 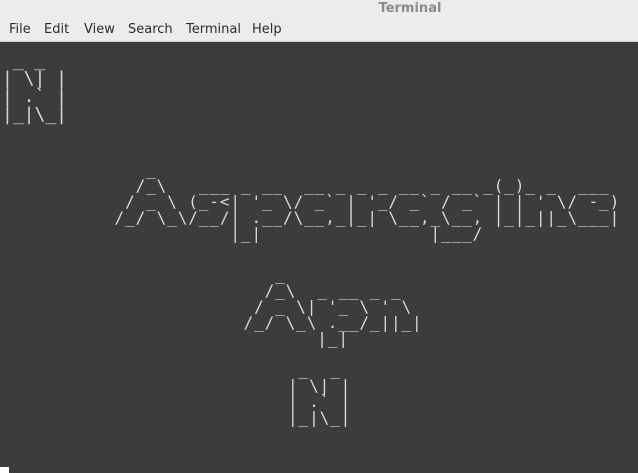 What do you see at coordinates (20, 29) in the screenshot?
I see `menu-file: File` at bounding box center [20, 29].